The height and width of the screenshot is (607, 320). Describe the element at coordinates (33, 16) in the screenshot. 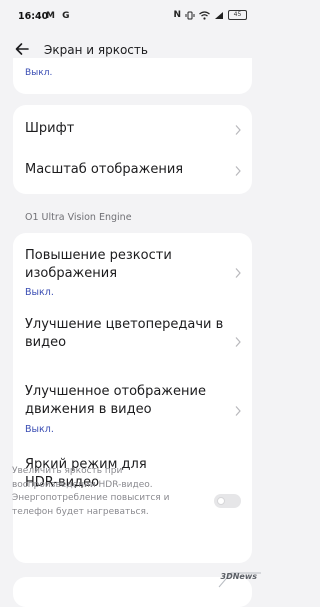

I see `status-time: 16:40` at that location.